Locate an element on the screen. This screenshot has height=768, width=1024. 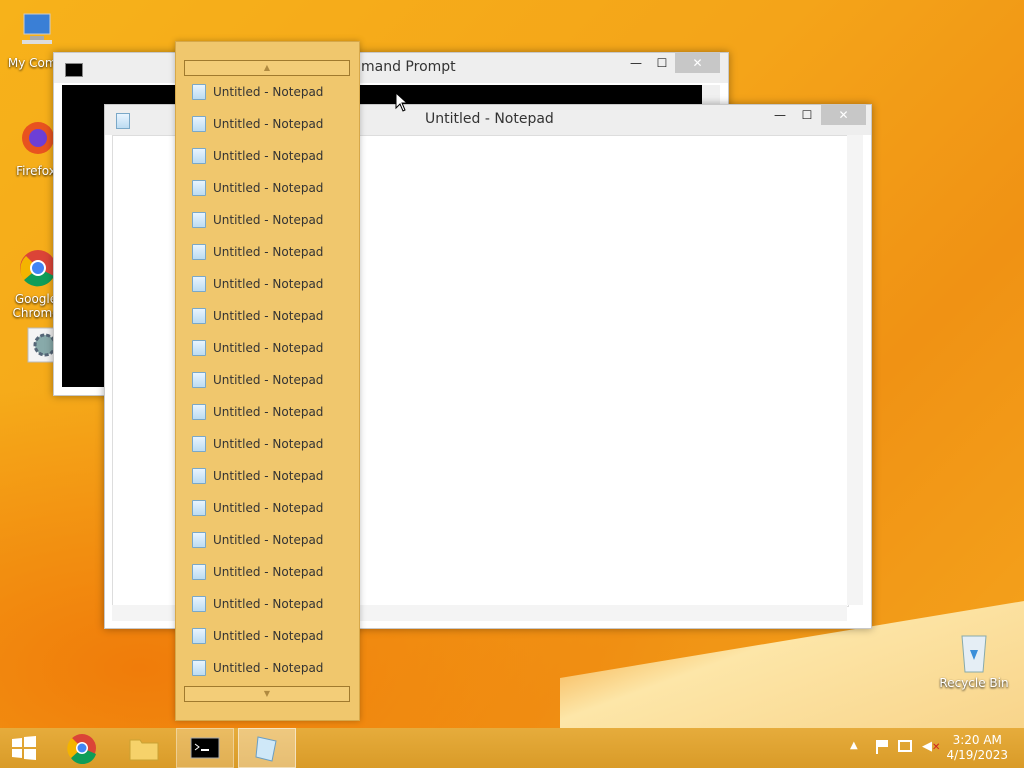
taskbar-file-explorer-button is located at coordinates (144, 748).